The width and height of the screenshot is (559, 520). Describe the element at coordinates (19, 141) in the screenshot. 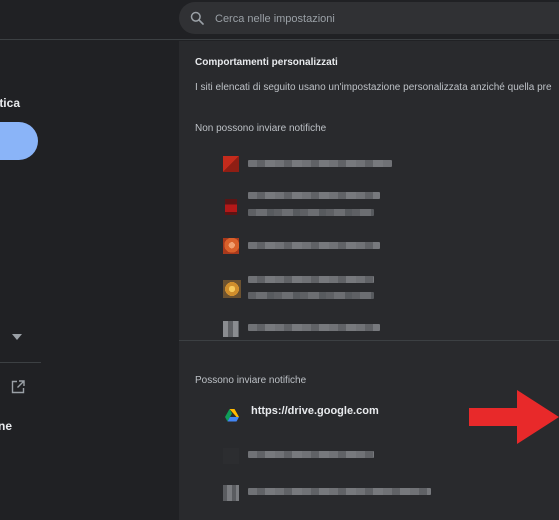

I see `sidebar-active-item` at that location.